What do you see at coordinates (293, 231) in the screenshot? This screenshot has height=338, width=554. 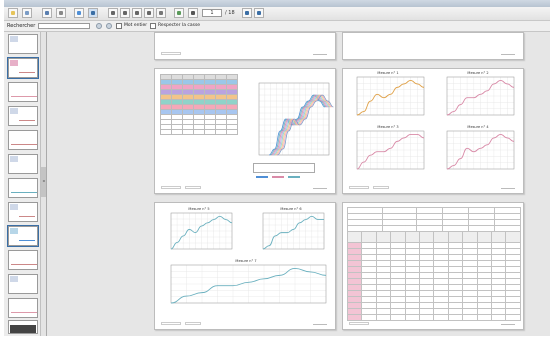 I see `chart-measure-6-svg` at bounding box center [293, 231].